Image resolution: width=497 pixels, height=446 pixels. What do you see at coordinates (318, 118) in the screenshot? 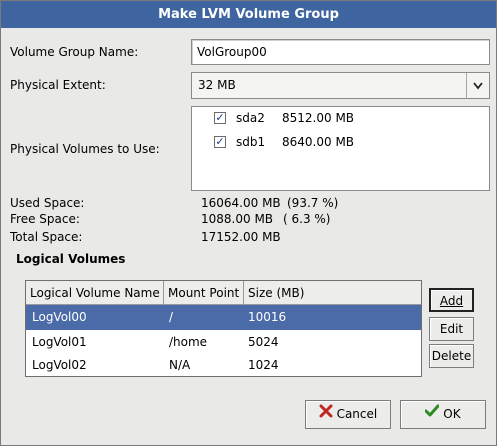
I see `pv-size-sda2: 8512.00 MB` at bounding box center [318, 118].